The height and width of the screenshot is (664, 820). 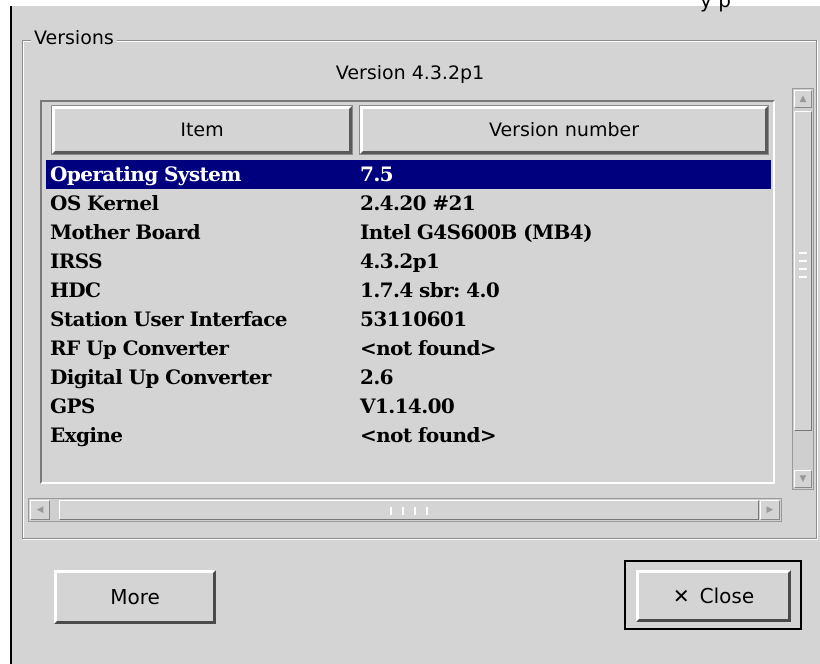 I want to click on window-top-edge, so click(x=410, y=3).